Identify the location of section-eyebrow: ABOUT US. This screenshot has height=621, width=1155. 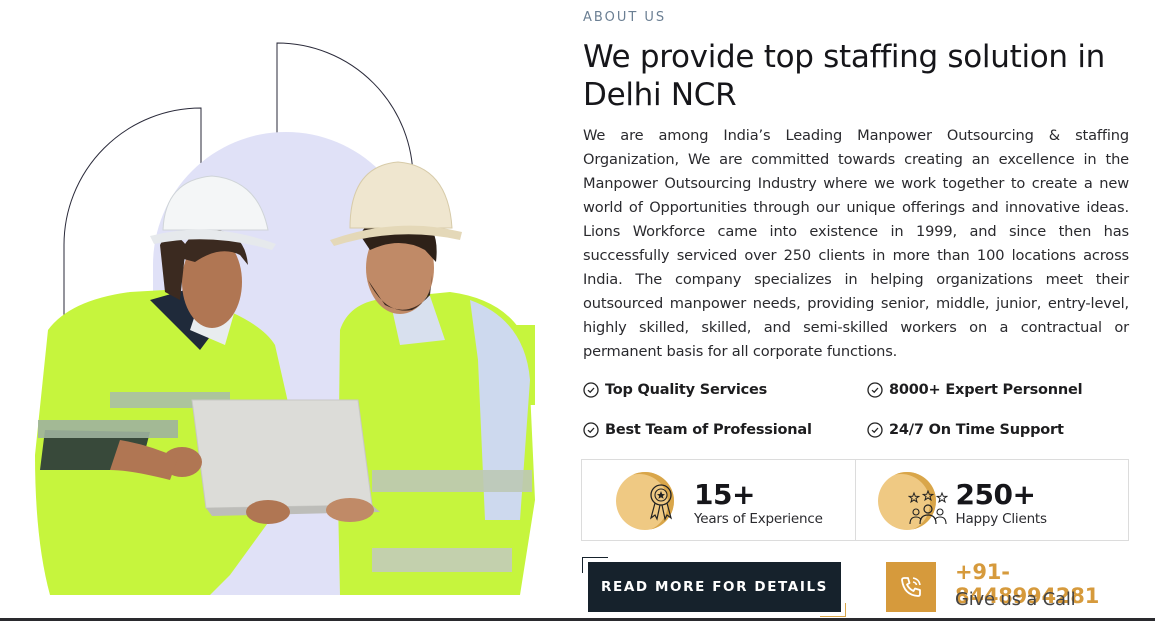
(625, 17).